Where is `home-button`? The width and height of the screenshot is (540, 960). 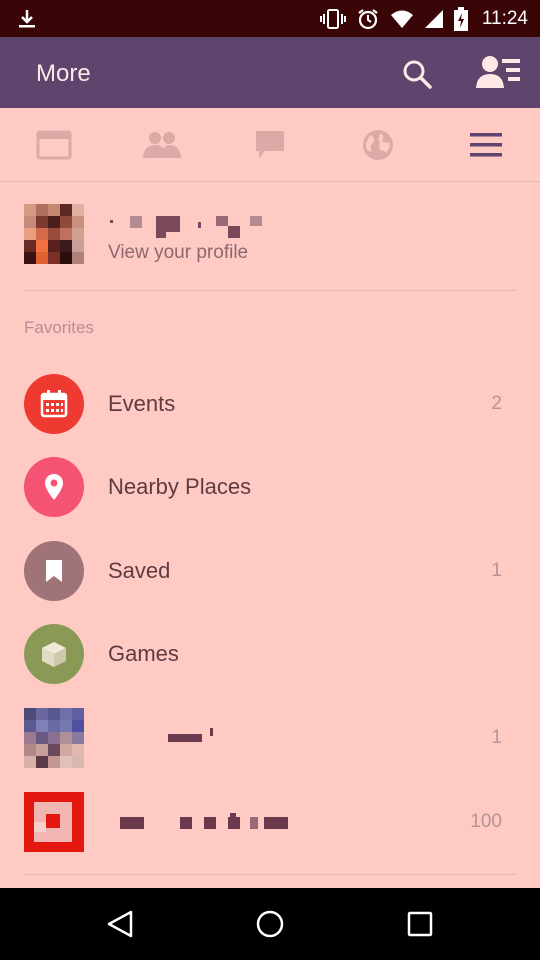 home-button is located at coordinates (270, 924).